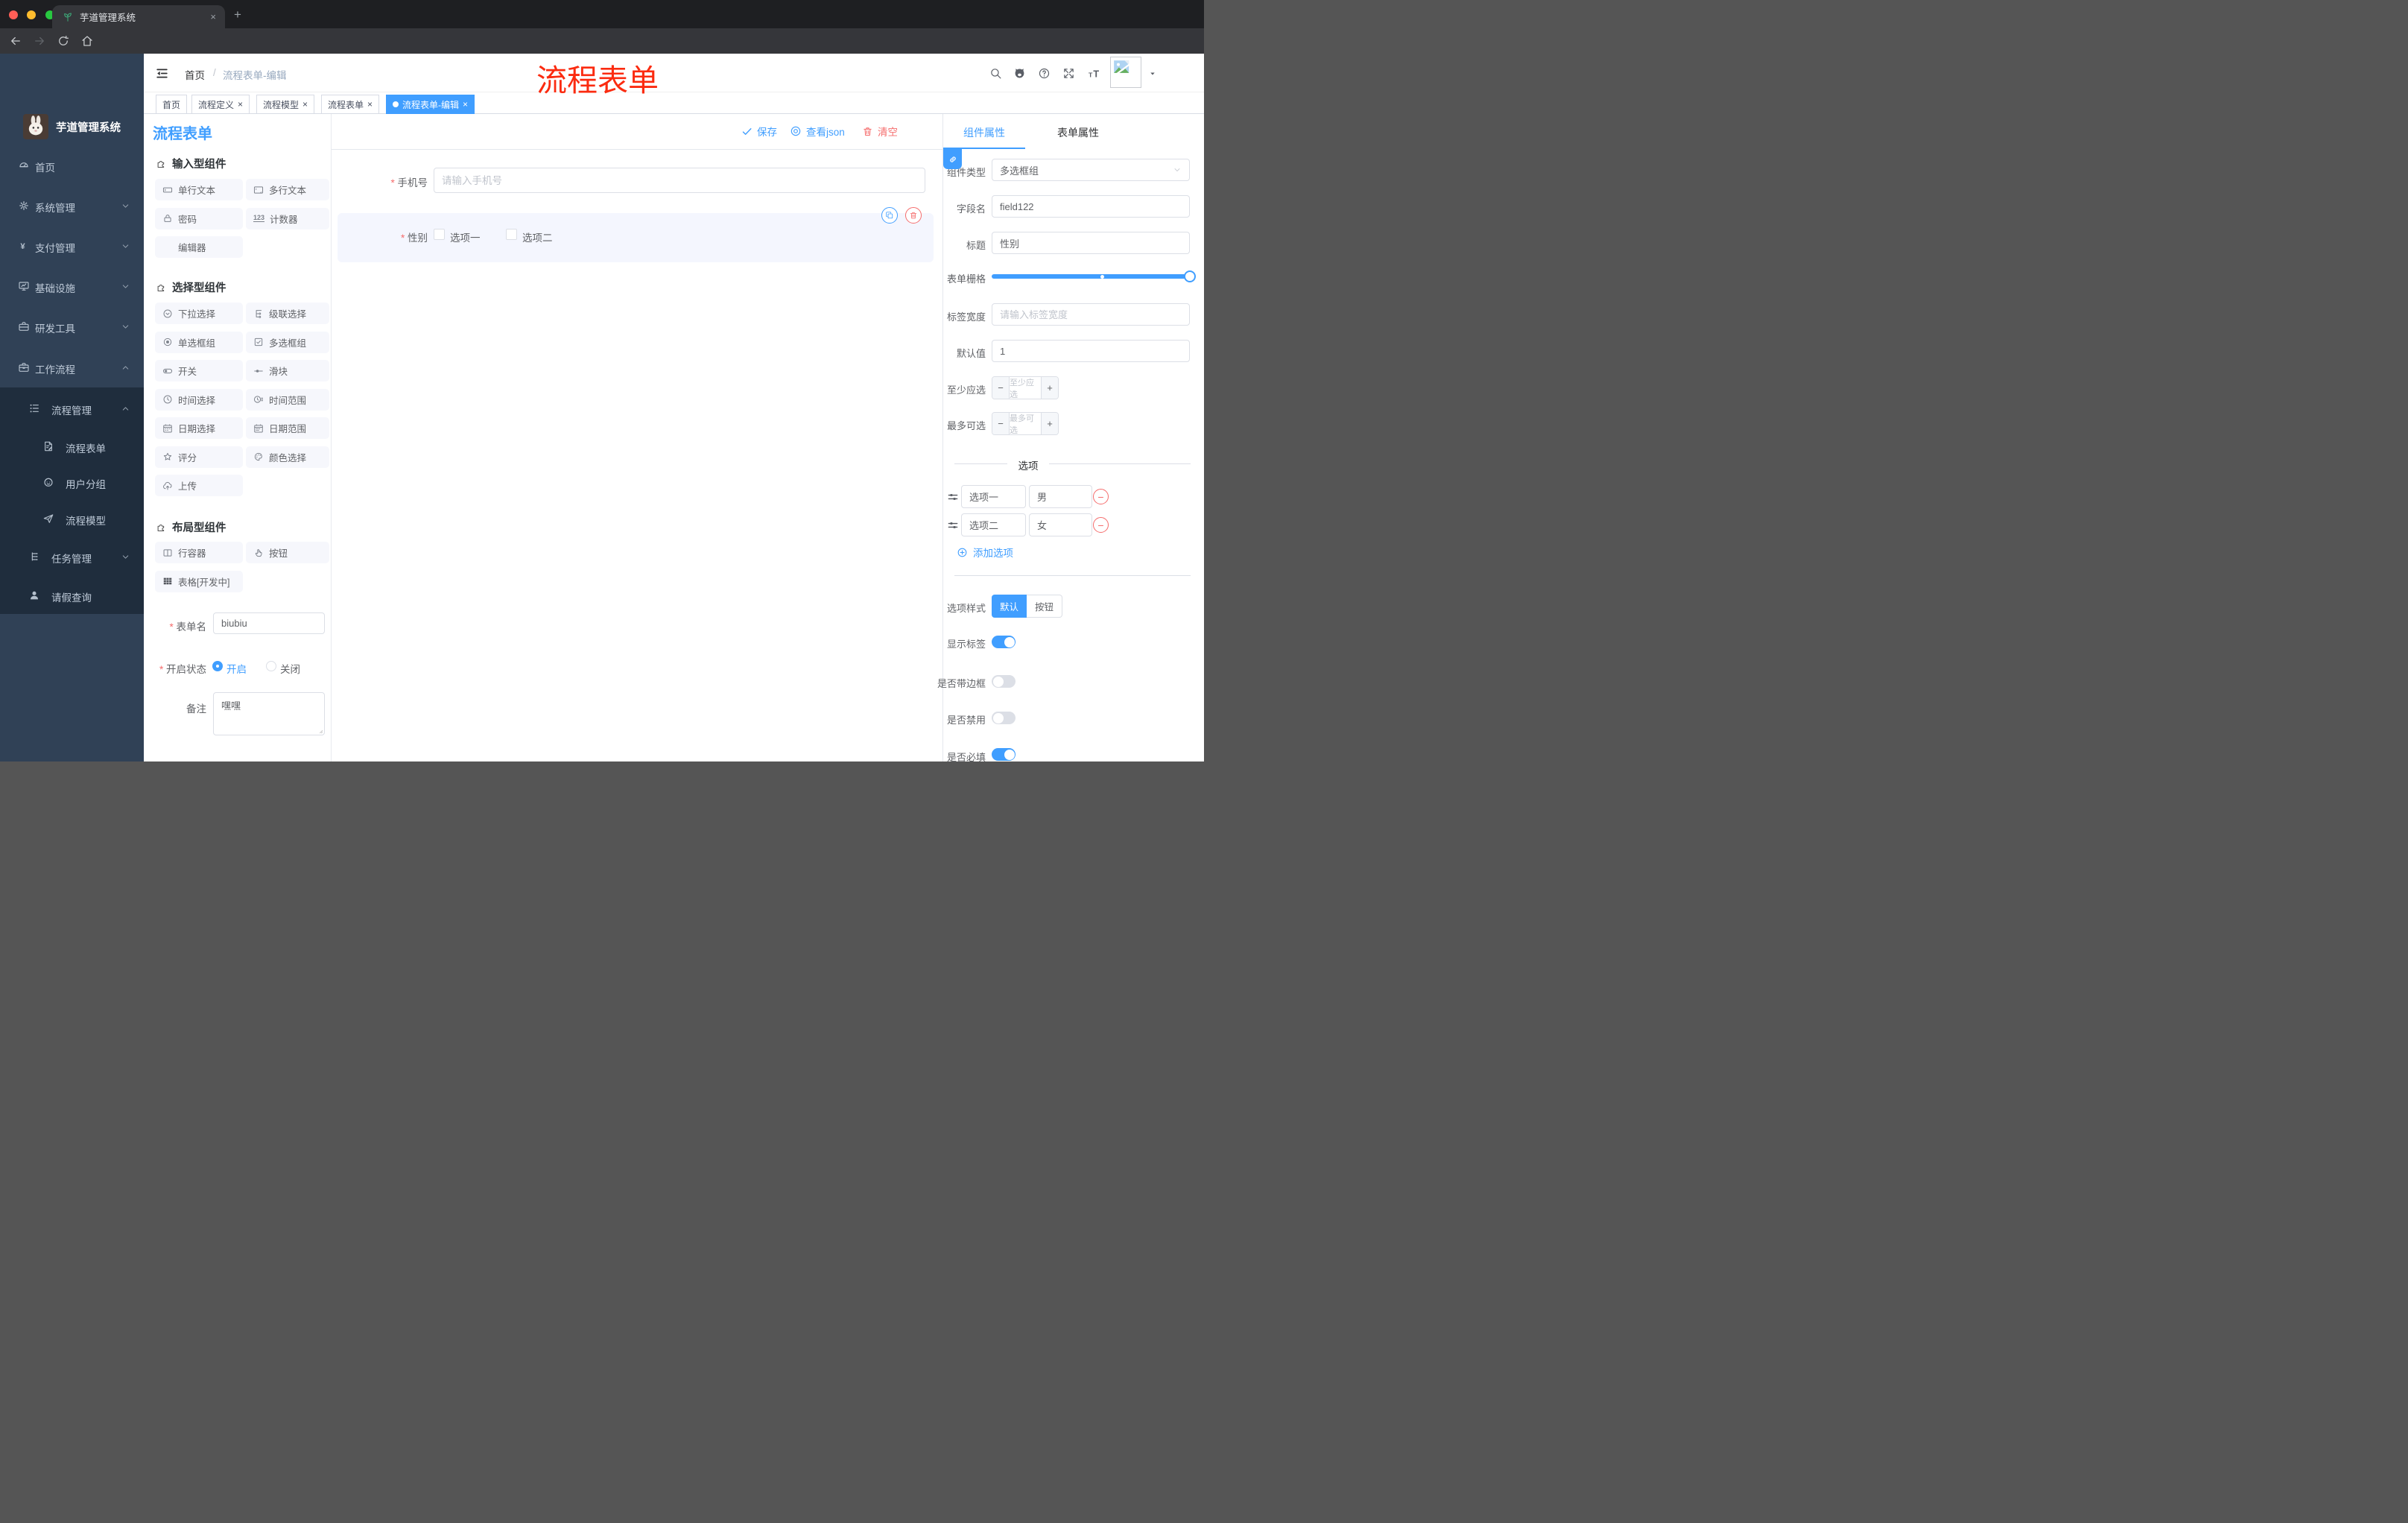 The width and height of the screenshot is (2408, 1523). What do you see at coordinates (63, 41) in the screenshot?
I see `reload-icon` at bounding box center [63, 41].